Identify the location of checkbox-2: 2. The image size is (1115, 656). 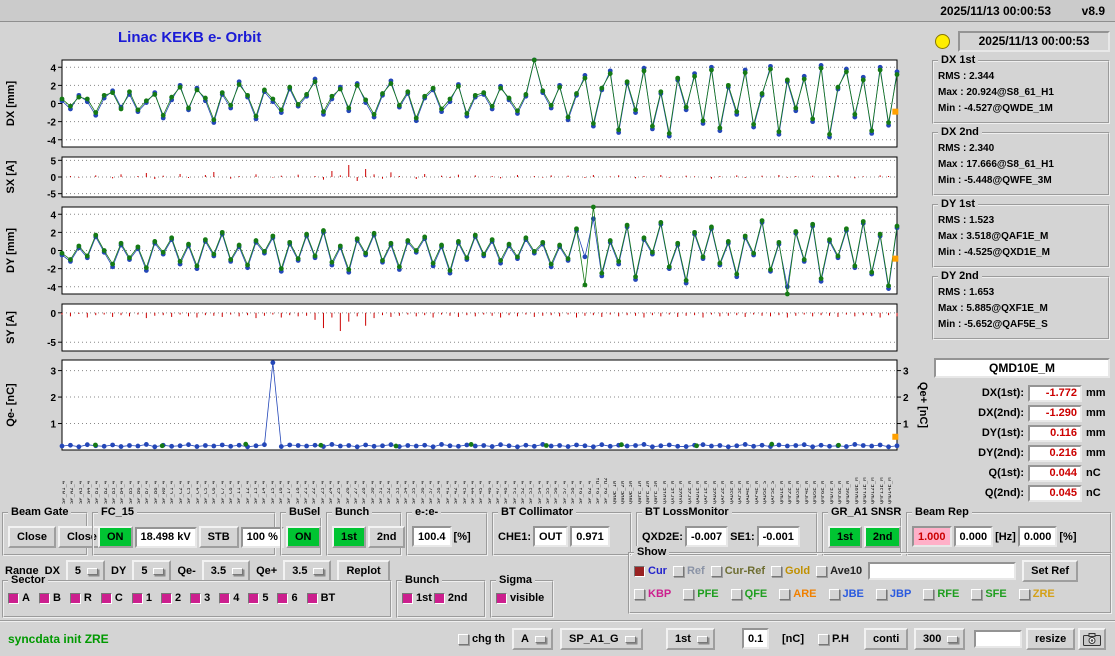
(170, 598).